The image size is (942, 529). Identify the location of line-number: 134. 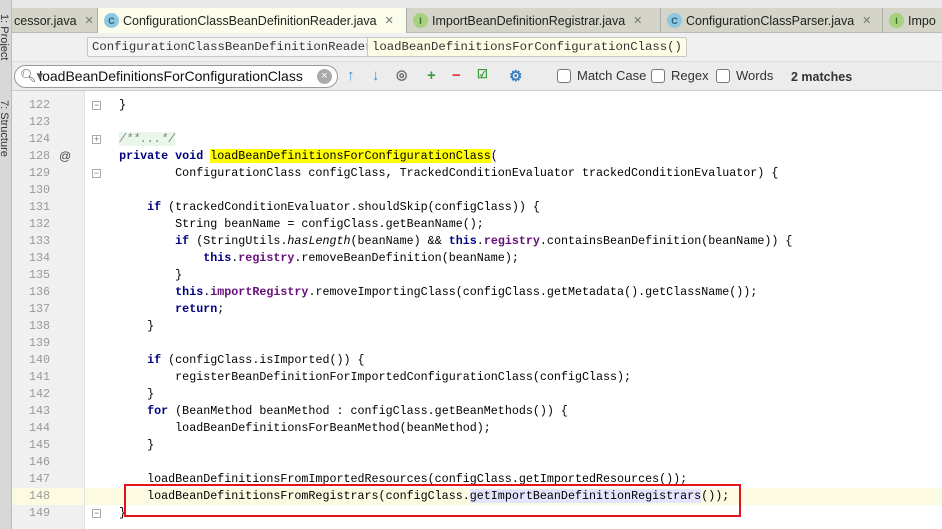
(39, 258).